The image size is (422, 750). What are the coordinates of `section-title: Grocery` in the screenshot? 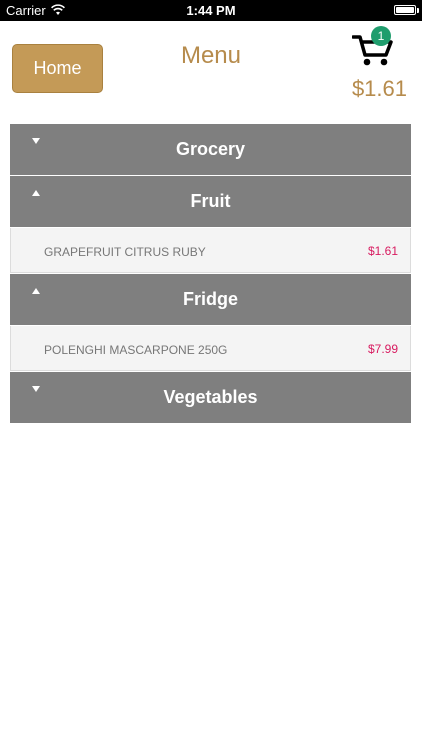 It's located at (210, 149).